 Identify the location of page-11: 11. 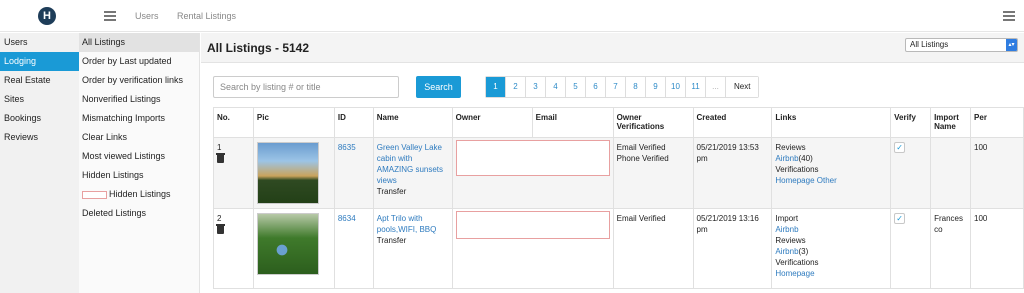
(696, 87).